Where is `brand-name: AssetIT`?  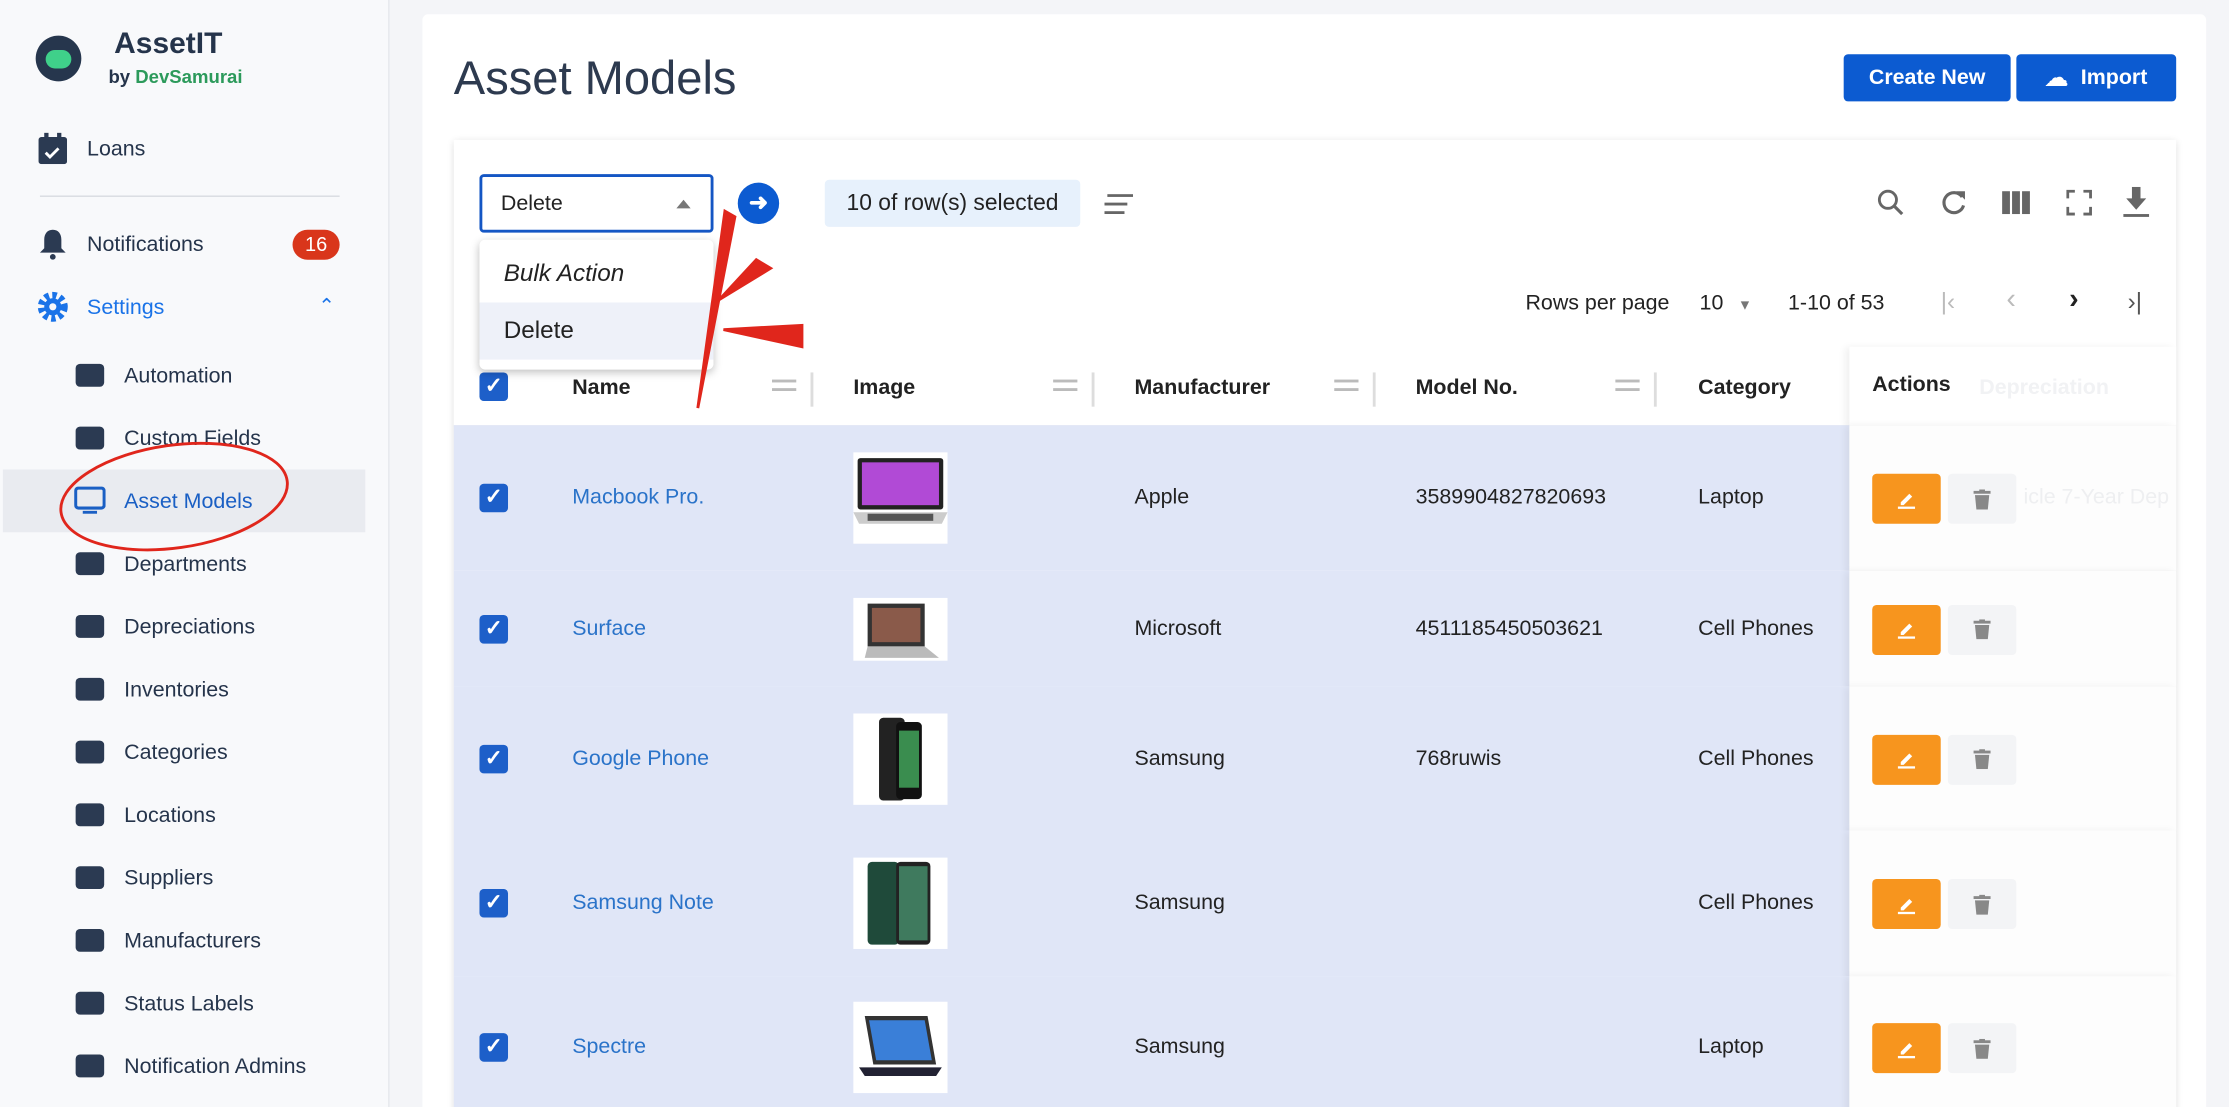
brand-name: AssetIT is located at coordinates (168, 43).